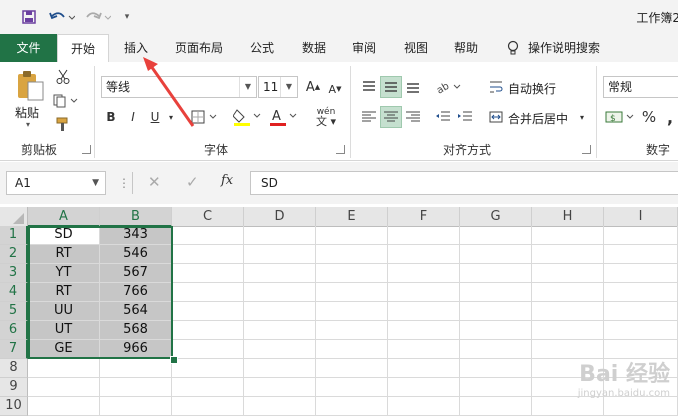 This screenshot has height=416, width=678. What do you see at coordinates (465, 117) in the screenshot?
I see `increase-indent-icon` at bounding box center [465, 117].